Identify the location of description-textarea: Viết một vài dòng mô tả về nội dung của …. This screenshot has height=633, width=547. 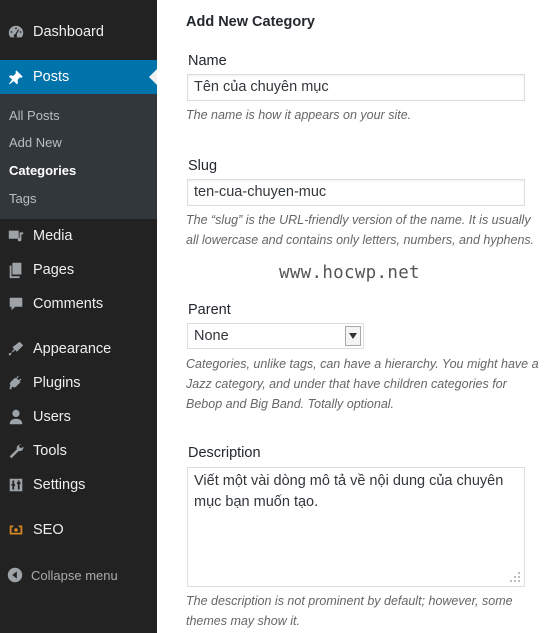
(356, 527).